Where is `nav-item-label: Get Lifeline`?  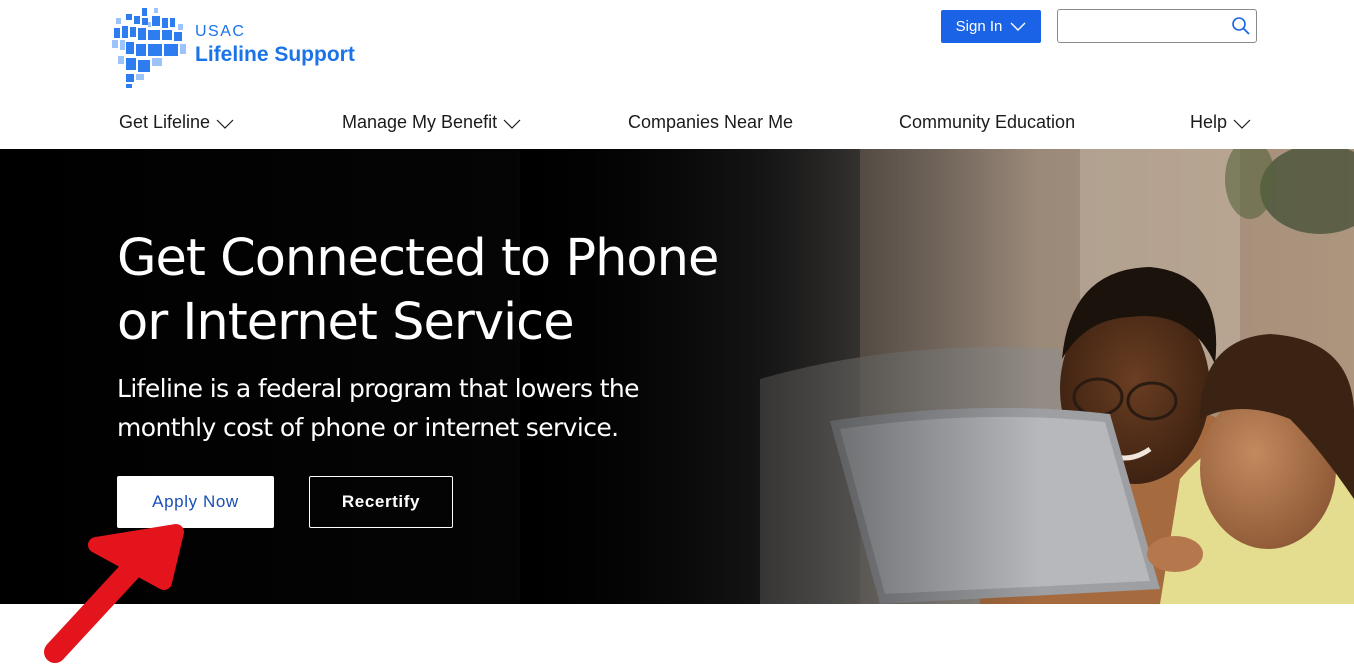
nav-item-label: Get Lifeline is located at coordinates (165, 122).